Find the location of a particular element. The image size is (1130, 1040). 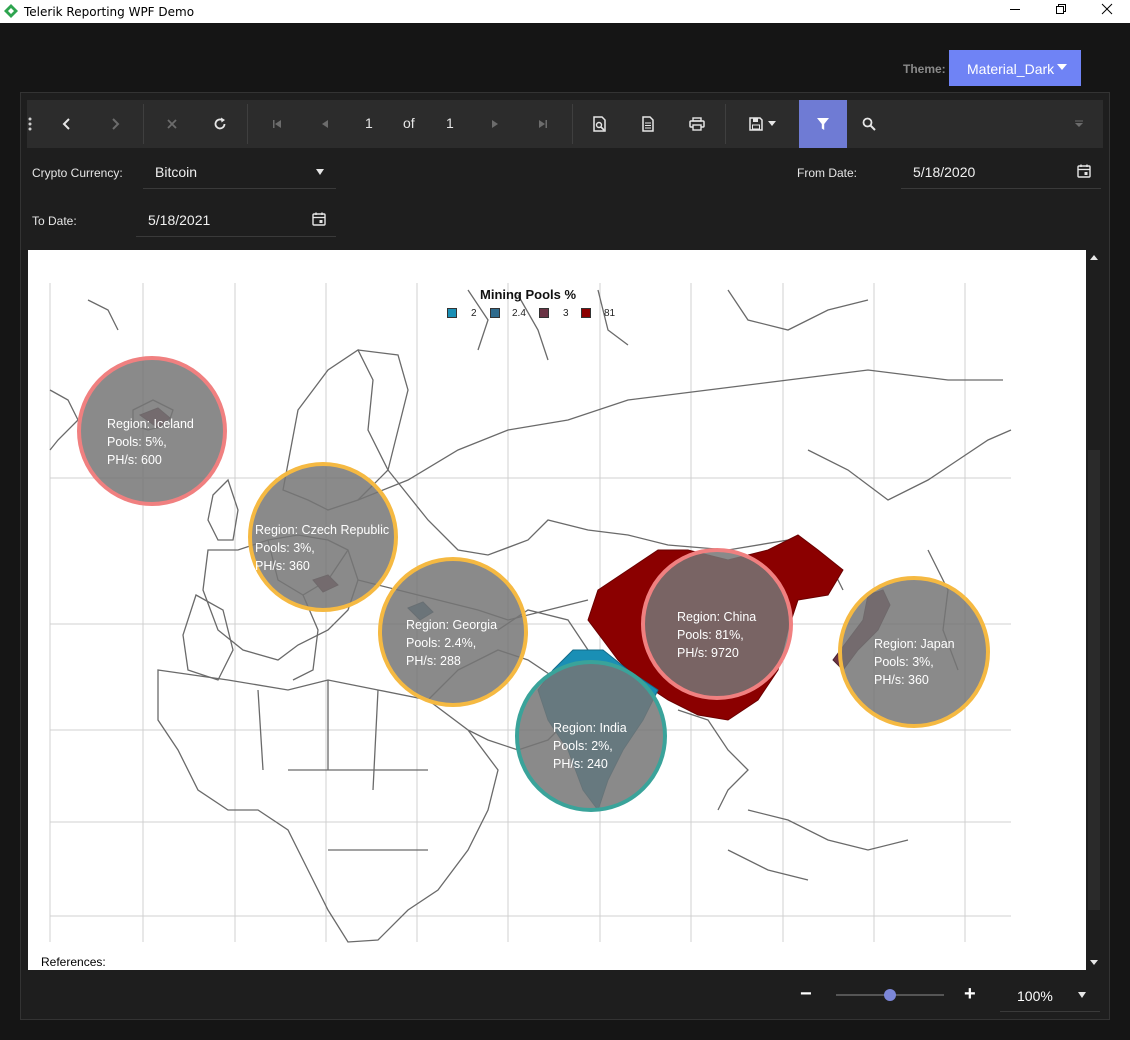

previous-page-icon is located at coordinates (325, 124).